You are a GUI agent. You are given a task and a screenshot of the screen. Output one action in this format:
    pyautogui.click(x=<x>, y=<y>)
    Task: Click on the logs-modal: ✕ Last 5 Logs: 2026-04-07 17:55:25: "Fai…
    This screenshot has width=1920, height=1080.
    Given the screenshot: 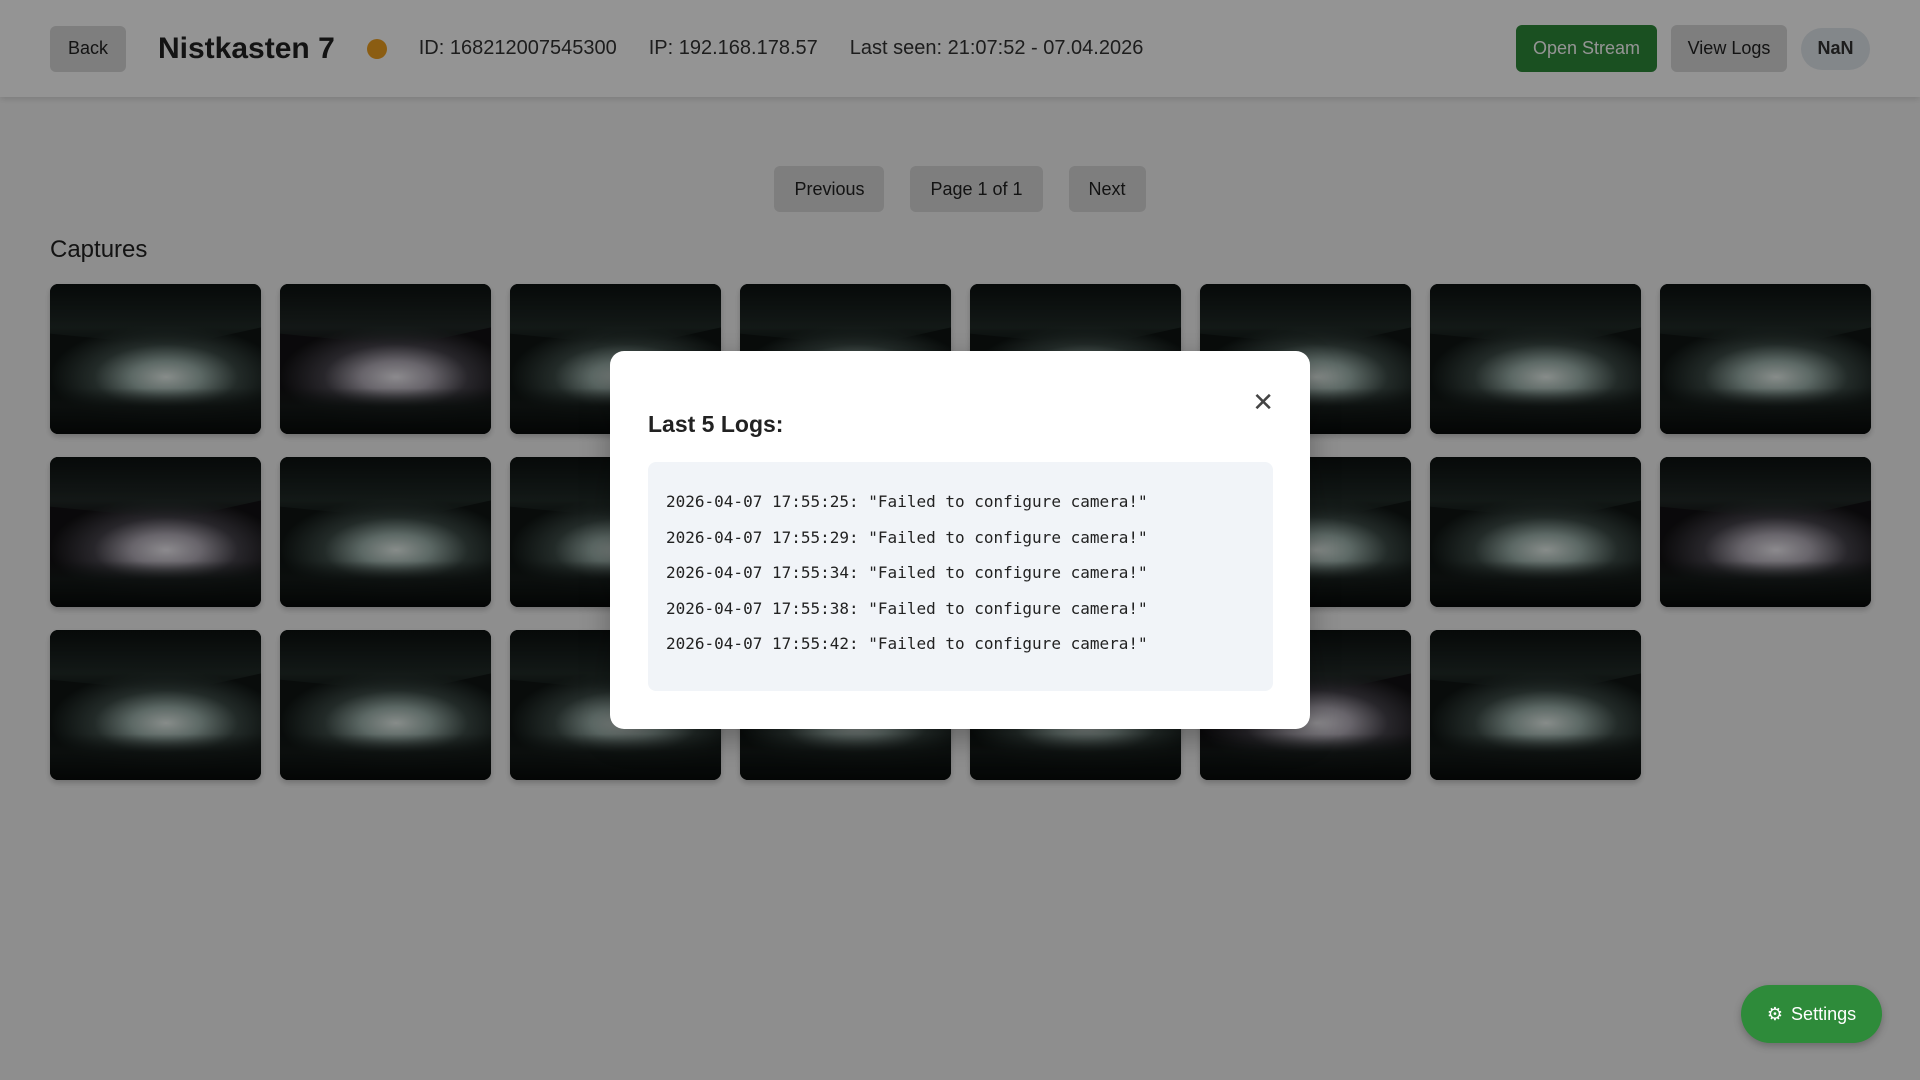 What is the action you would take?
    pyautogui.click(x=960, y=540)
    